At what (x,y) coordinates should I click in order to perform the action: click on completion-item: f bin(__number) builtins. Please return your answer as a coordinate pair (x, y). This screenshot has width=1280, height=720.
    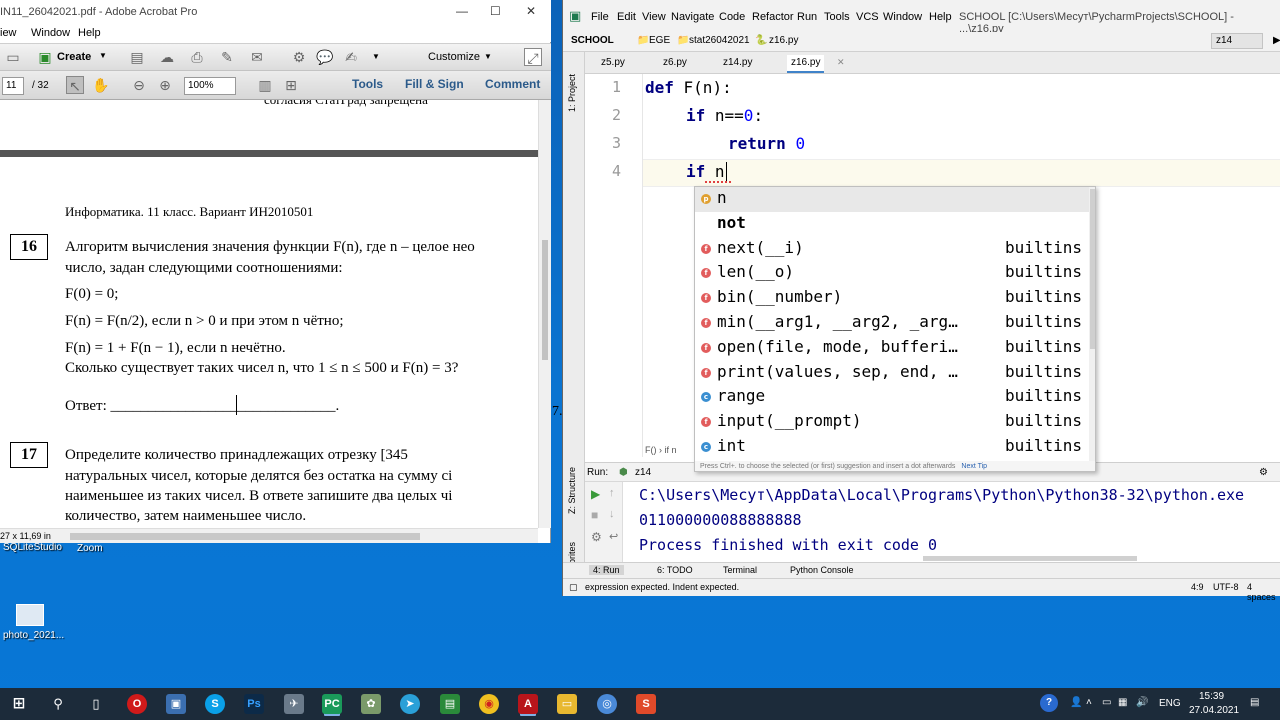
    Looking at the image, I should click on (892, 298).